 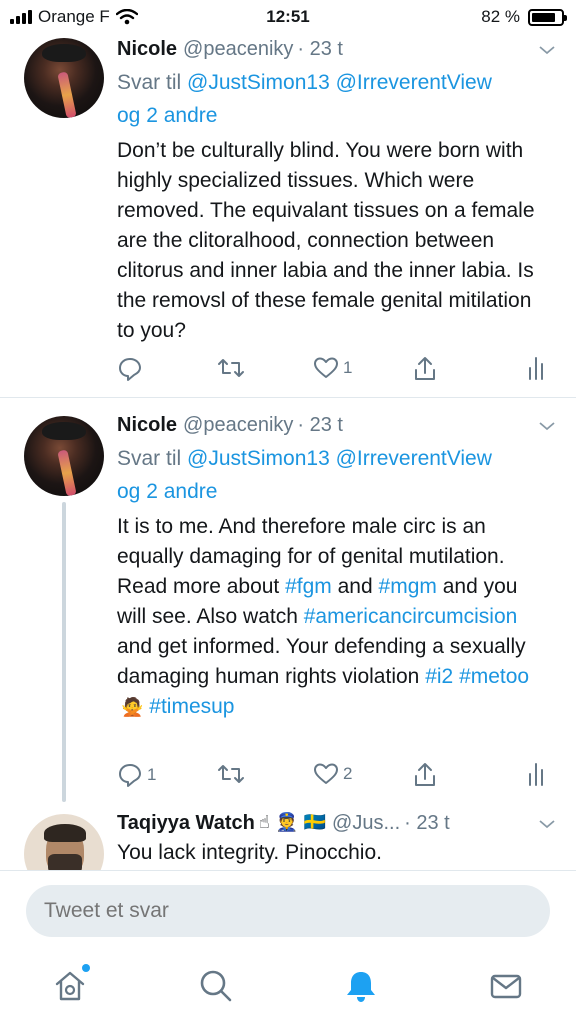 I want to click on tab-notifications, so click(x=361, y=986).